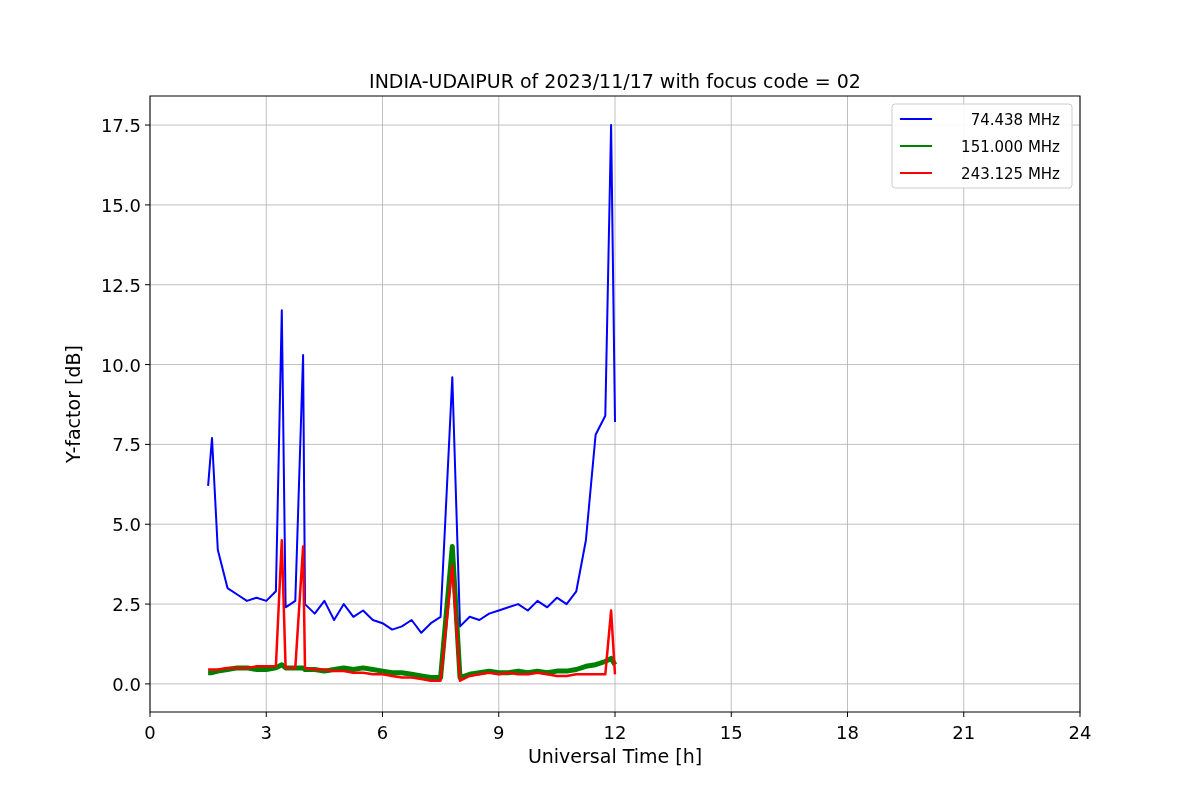 The image size is (1200, 800). What do you see at coordinates (150, 732) in the screenshot?
I see `tick-label: 0` at bounding box center [150, 732].